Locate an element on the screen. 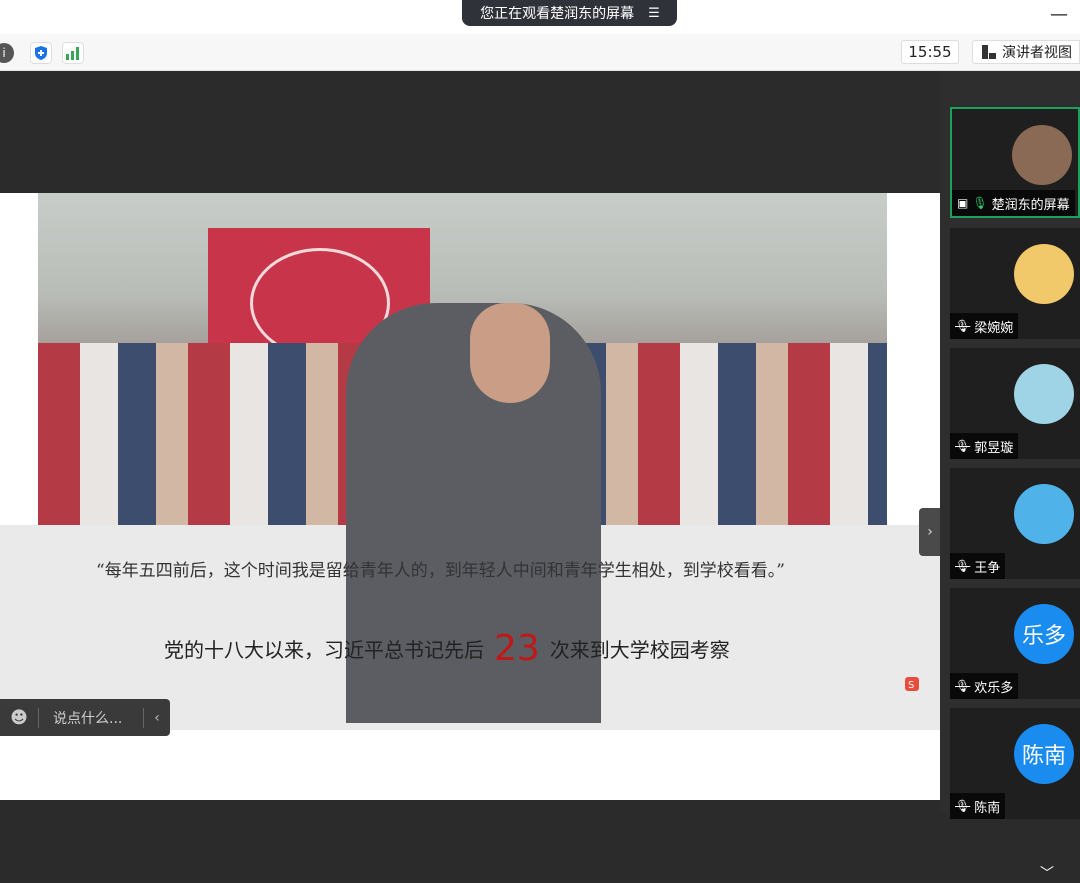  participant-tile: 乐多 🎙 欢乐多 is located at coordinates (1015, 643).